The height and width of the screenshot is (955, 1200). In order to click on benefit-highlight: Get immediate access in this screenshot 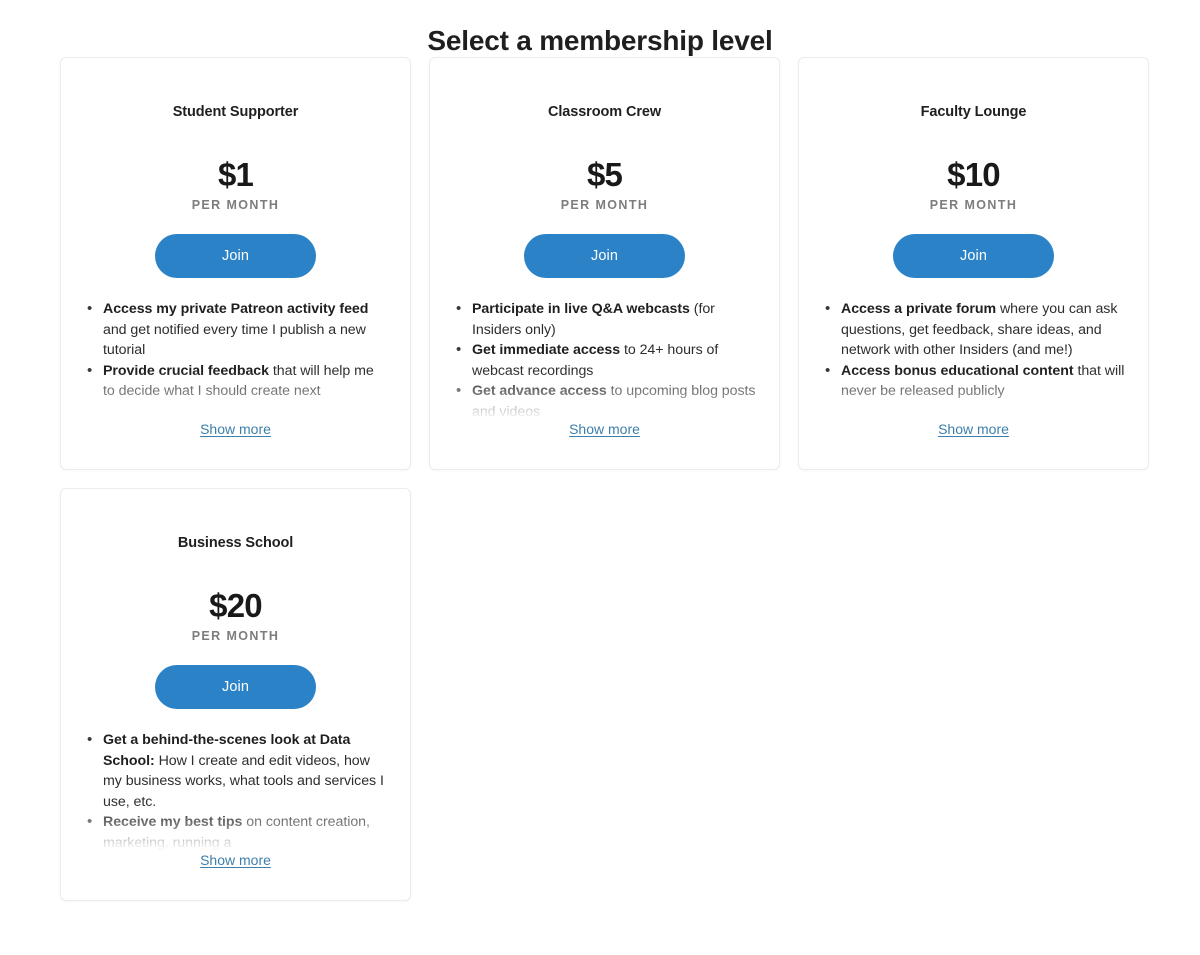, I will do `click(546, 350)`.